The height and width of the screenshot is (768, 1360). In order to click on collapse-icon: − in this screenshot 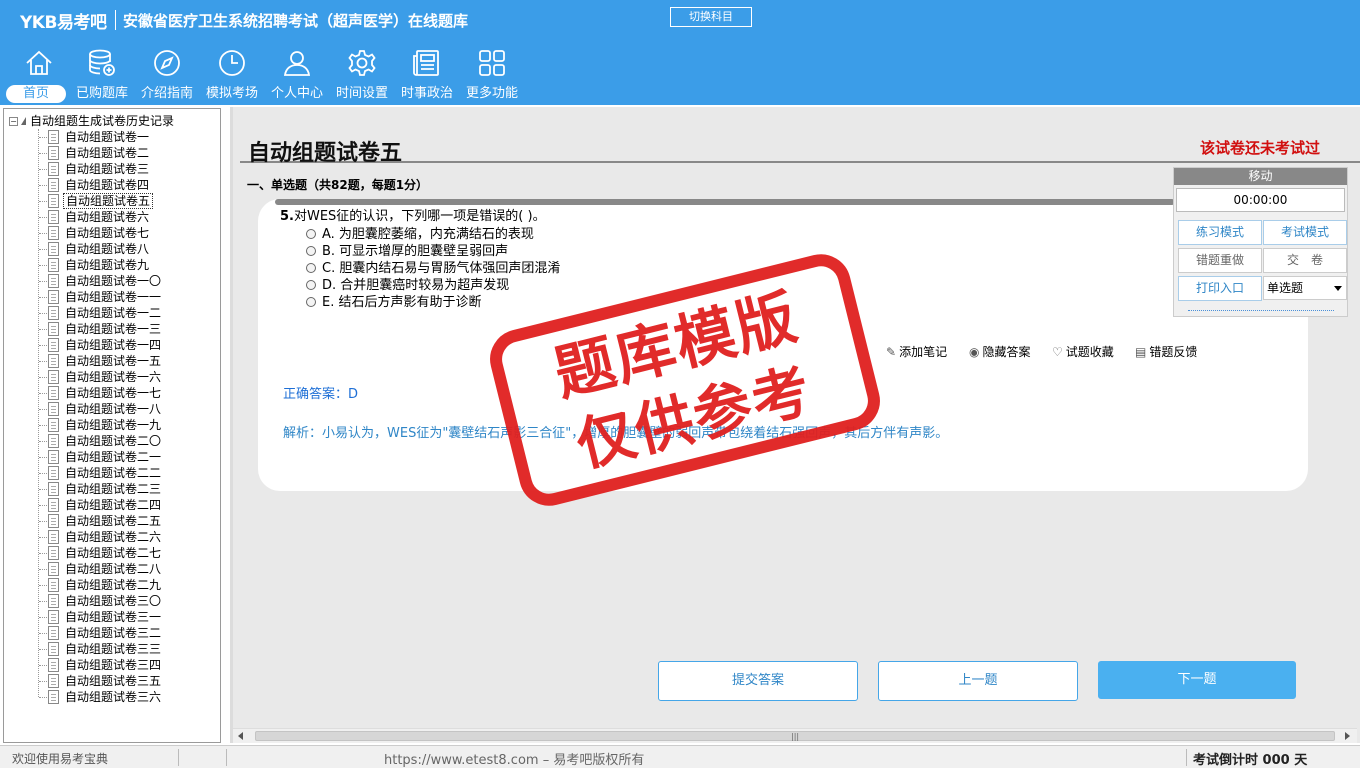, I will do `click(13, 121)`.